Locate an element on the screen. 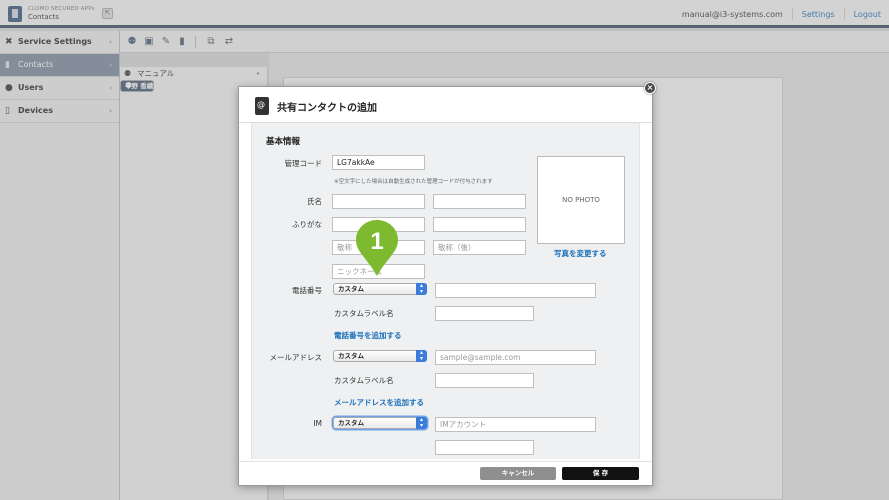  phone-label: 電話番号 is located at coordinates (307, 290).